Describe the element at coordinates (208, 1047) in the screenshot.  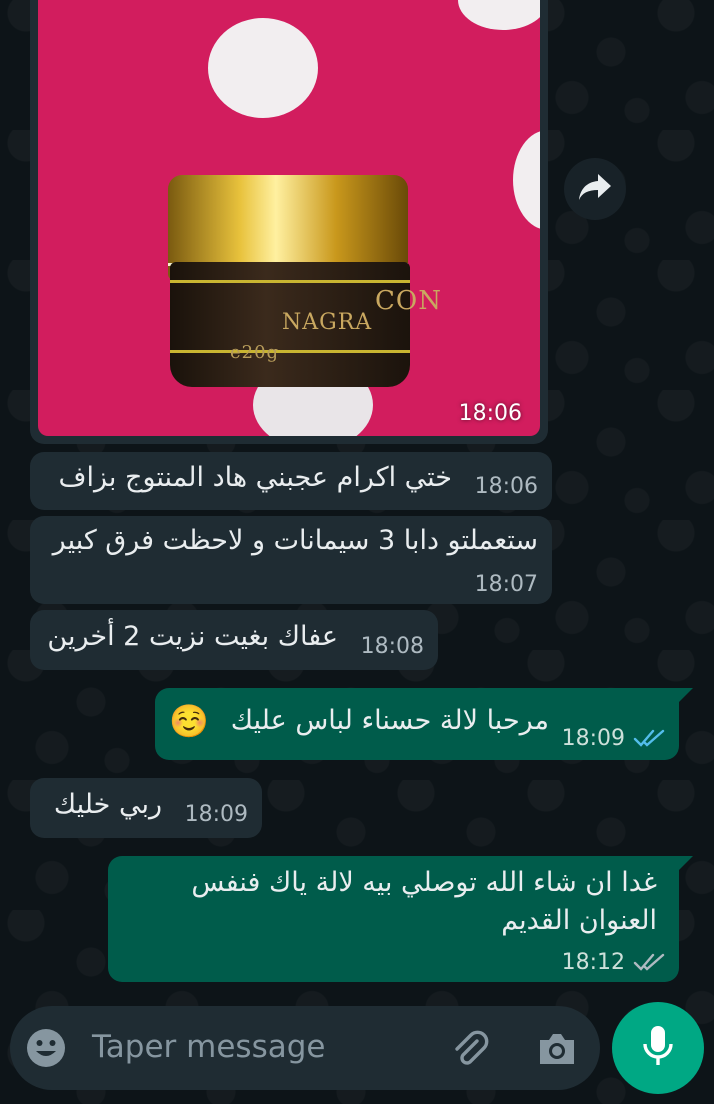
I see `message-input: Taper message` at that location.